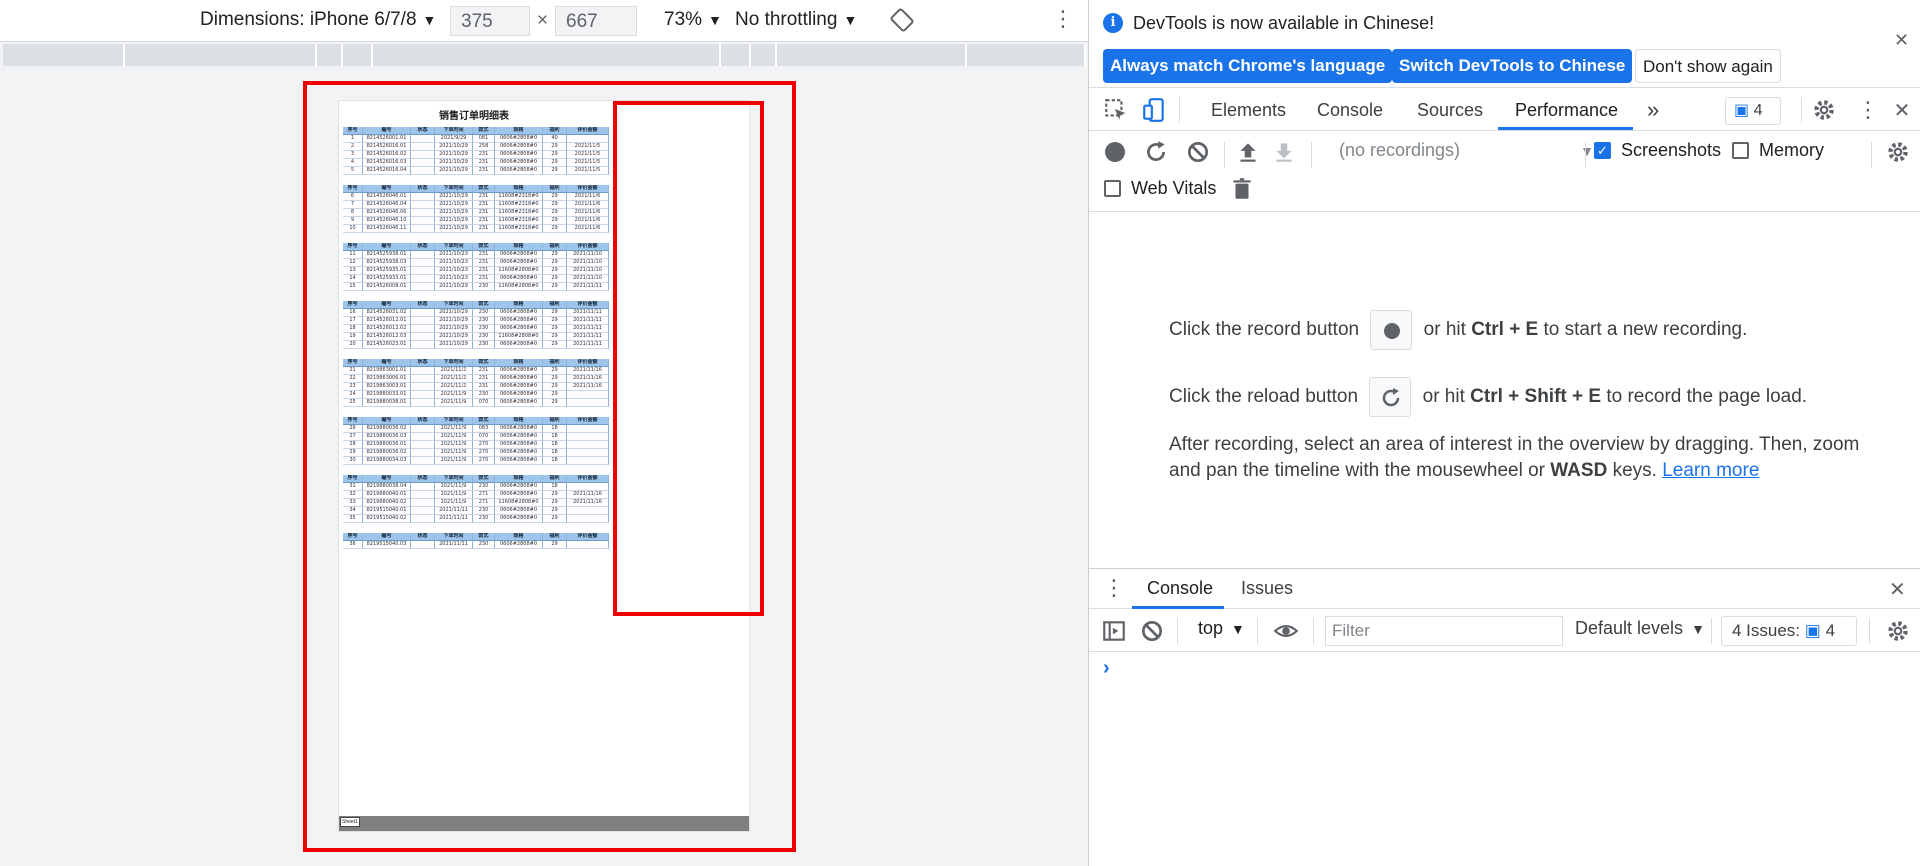 The width and height of the screenshot is (1920, 866). Describe the element at coordinates (1653, 110) in the screenshot. I see `more-tabs-icon: »` at that location.